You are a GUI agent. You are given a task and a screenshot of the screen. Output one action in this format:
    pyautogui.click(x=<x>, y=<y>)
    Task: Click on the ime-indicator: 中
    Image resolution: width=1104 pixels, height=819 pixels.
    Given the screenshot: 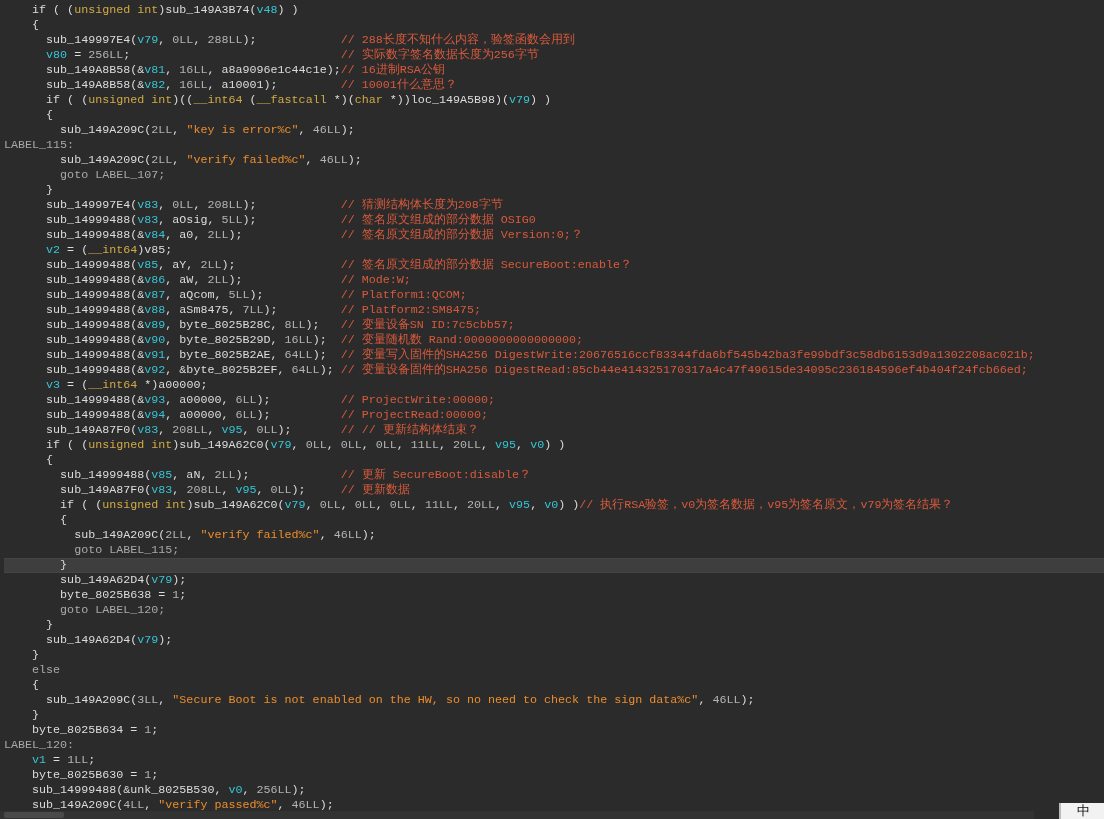 What is the action you would take?
    pyautogui.click(x=1081, y=811)
    